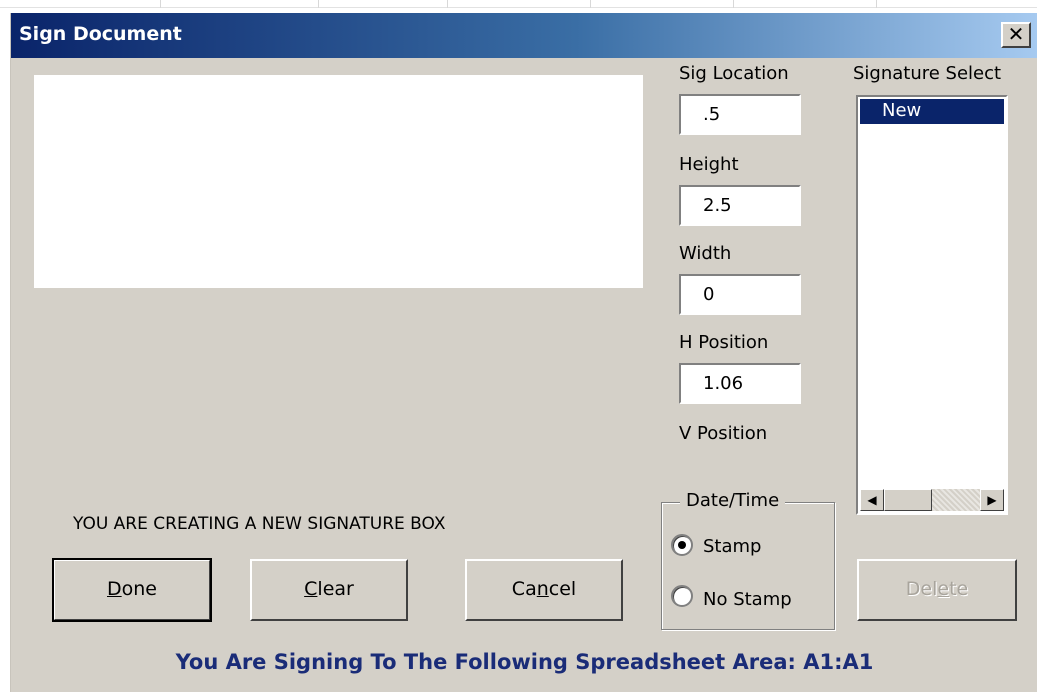  Describe the element at coordinates (748, 560) in the screenshot. I see `date-time-group: Date/Time Stamp No Stamp` at that location.